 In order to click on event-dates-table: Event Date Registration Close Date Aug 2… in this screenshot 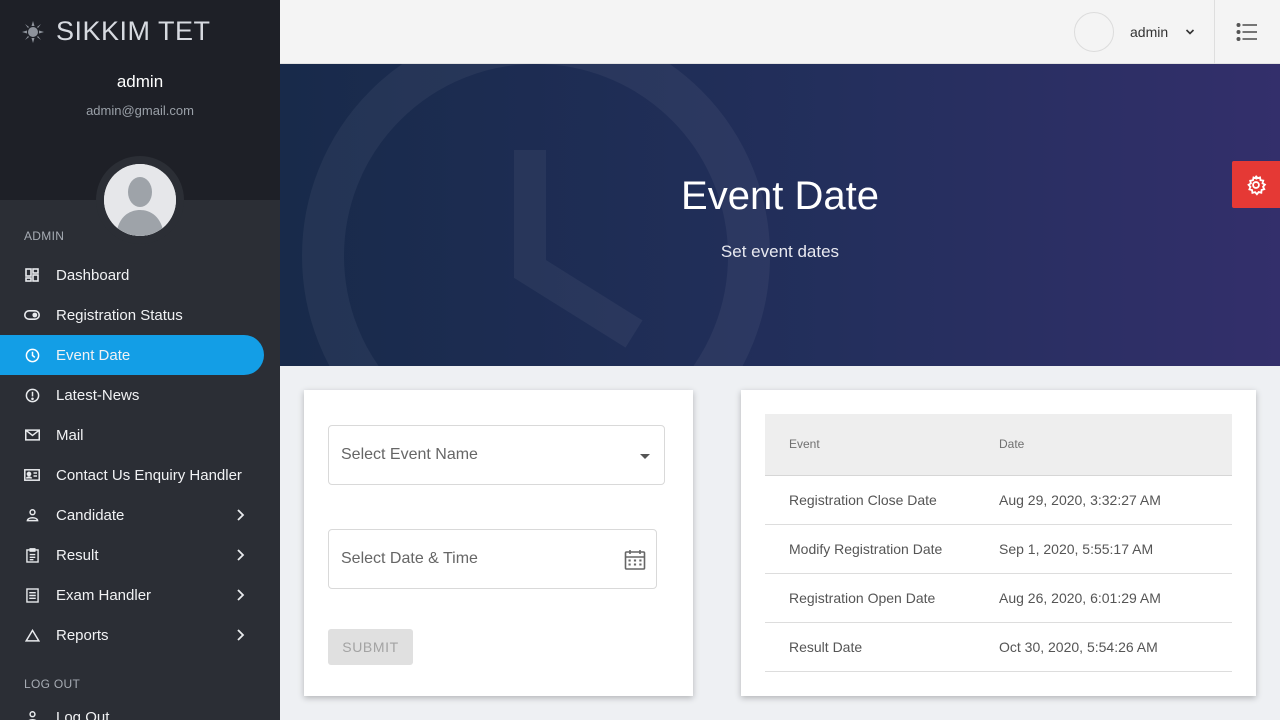, I will do `click(998, 543)`.